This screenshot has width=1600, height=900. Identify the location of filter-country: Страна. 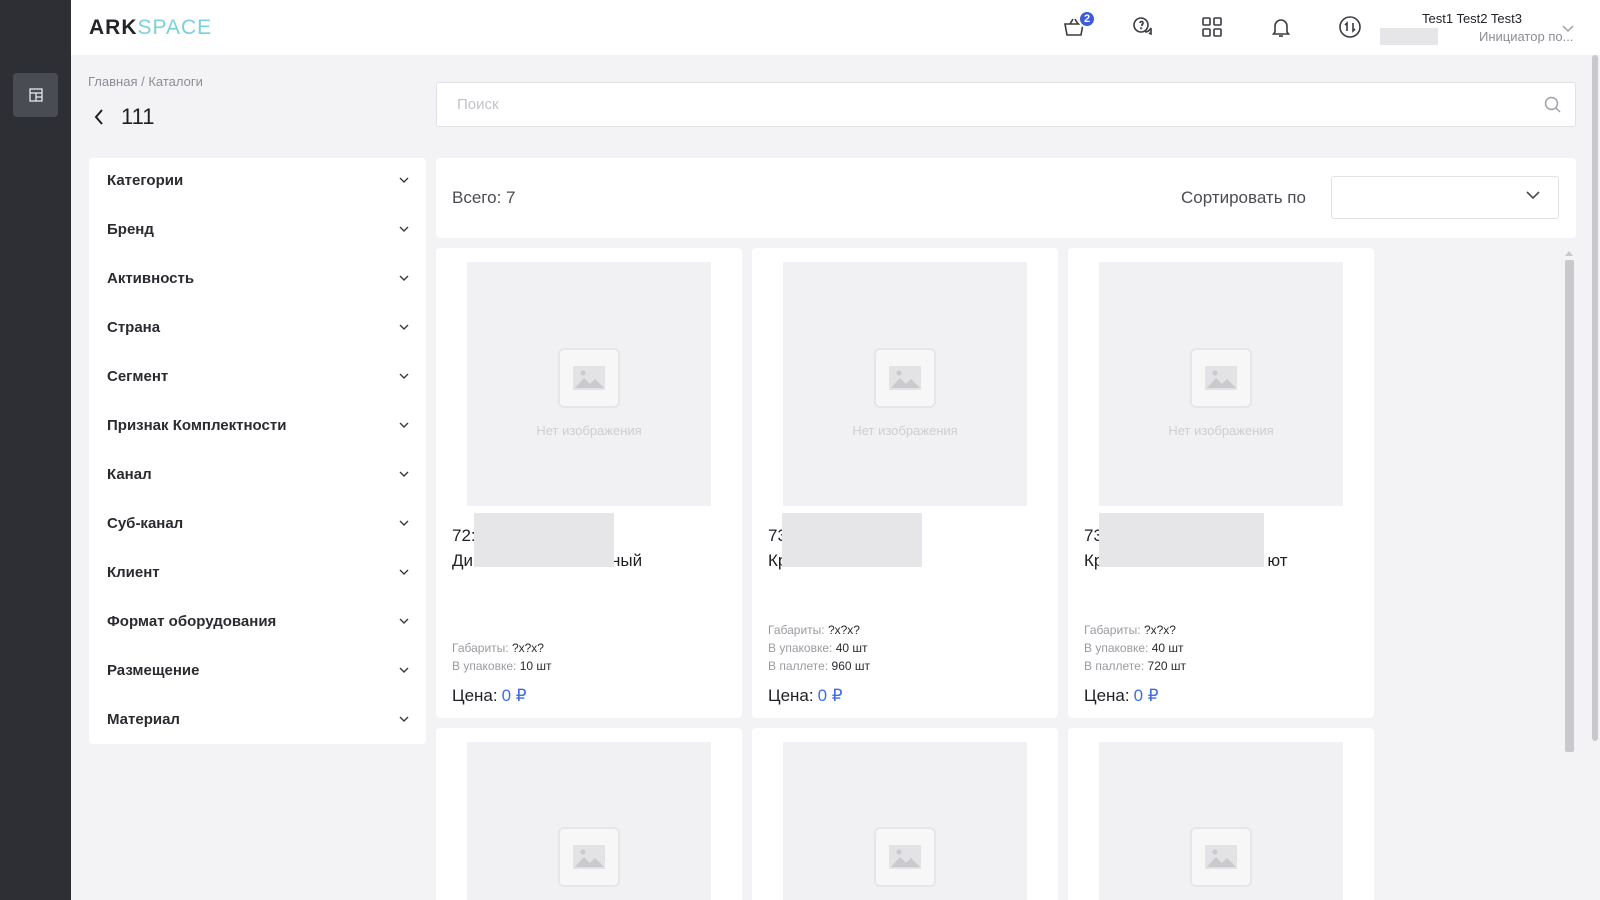
(258, 327).